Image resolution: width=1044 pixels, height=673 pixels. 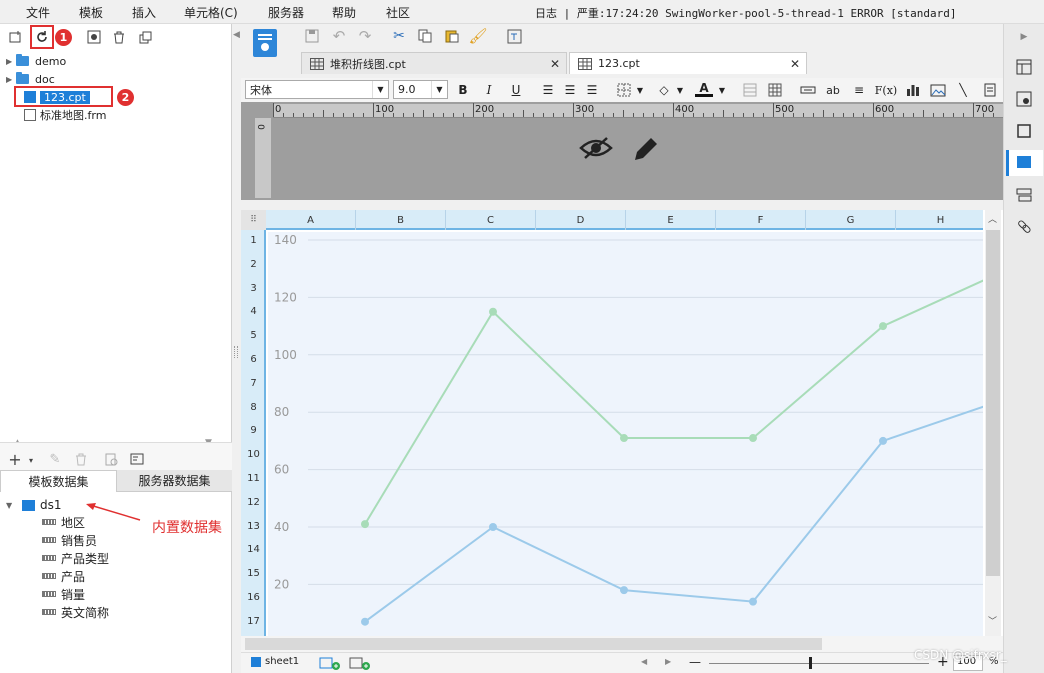 What do you see at coordinates (317, 89) in the screenshot?
I see `font-select: 宋体 ▼` at bounding box center [317, 89].